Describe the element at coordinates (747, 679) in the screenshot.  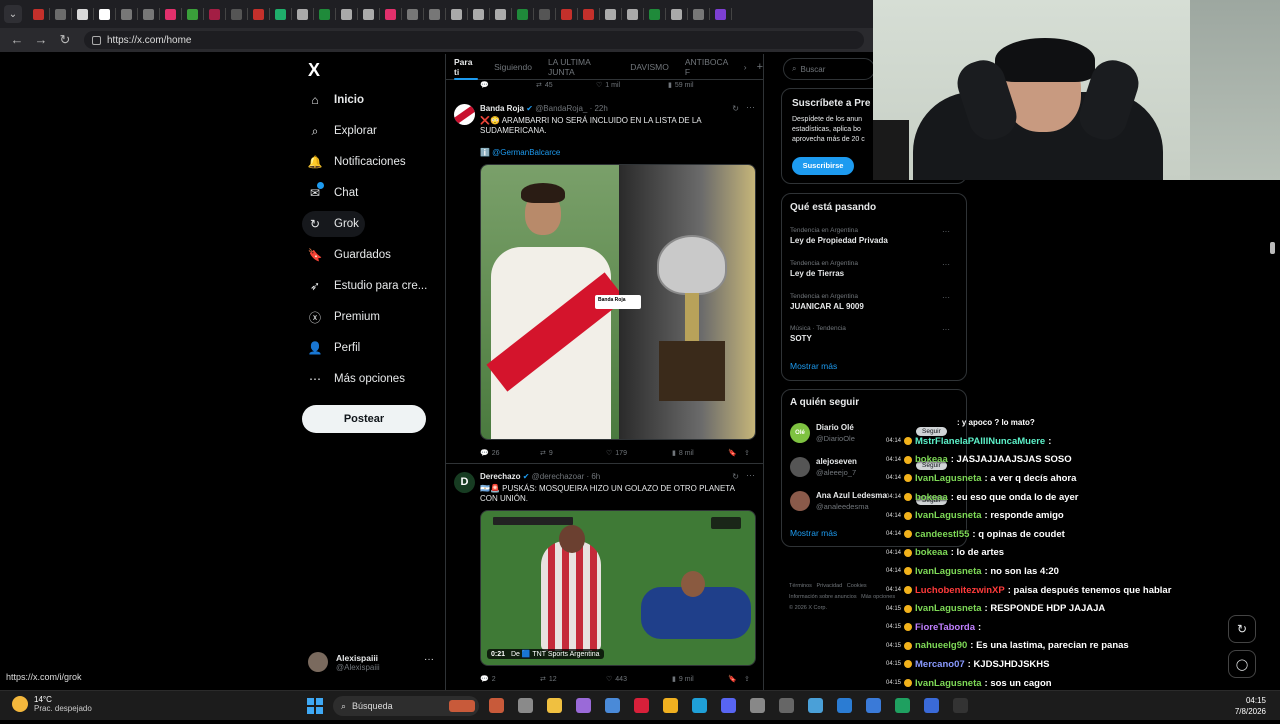
I see `share-icon: ⇪` at that location.